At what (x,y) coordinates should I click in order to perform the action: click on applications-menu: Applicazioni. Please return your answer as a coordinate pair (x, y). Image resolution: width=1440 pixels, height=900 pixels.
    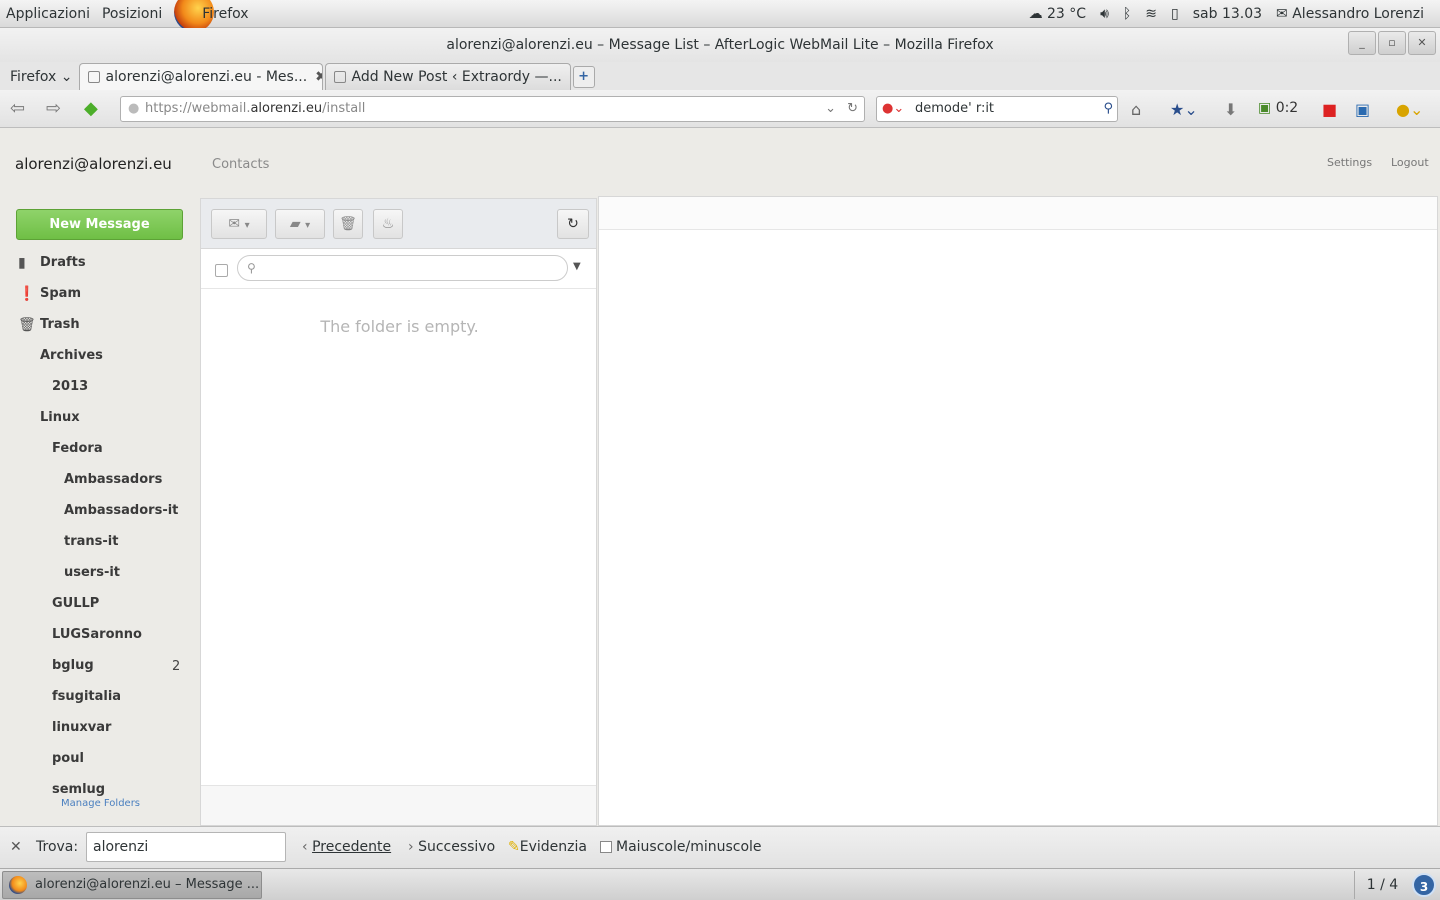
    Looking at the image, I should click on (48, 14).